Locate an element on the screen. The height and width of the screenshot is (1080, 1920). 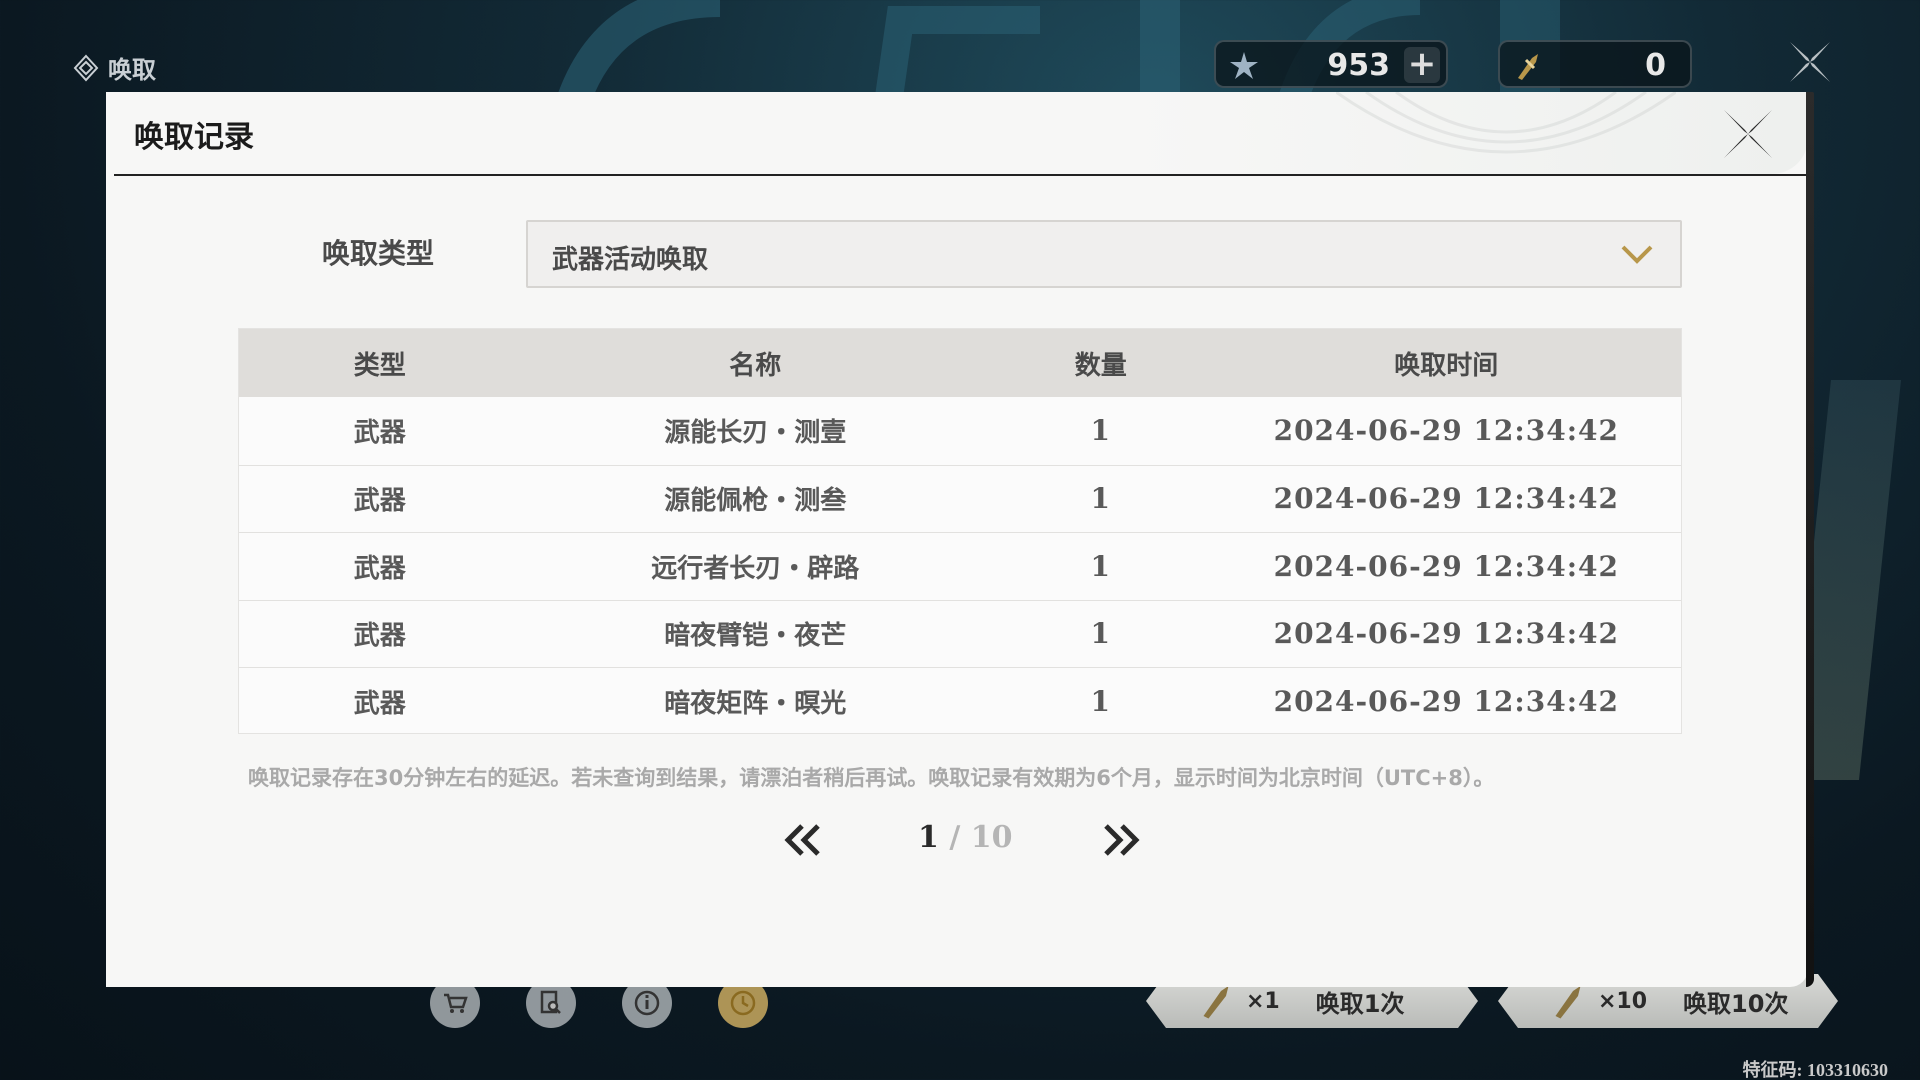
cell-name: 暗夜臂铠・夜芒 is located at coordinates (755, 636).